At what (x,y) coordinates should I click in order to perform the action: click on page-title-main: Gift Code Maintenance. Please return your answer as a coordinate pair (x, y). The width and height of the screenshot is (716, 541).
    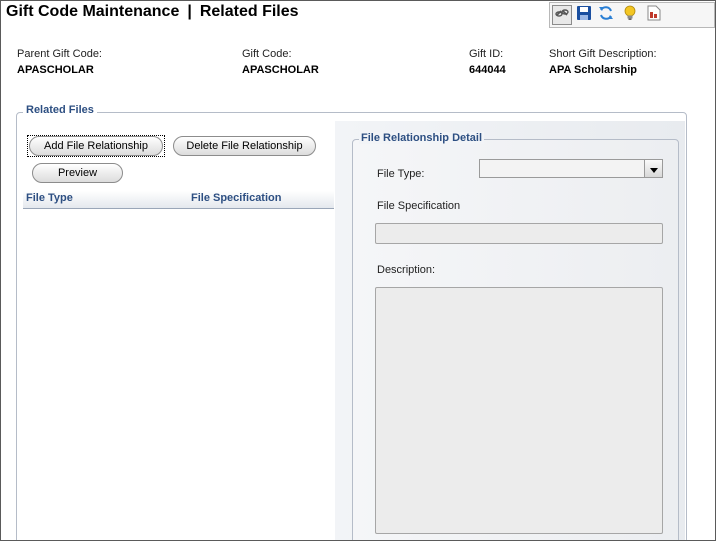
    Looking at the image, I should click on (93, 11).